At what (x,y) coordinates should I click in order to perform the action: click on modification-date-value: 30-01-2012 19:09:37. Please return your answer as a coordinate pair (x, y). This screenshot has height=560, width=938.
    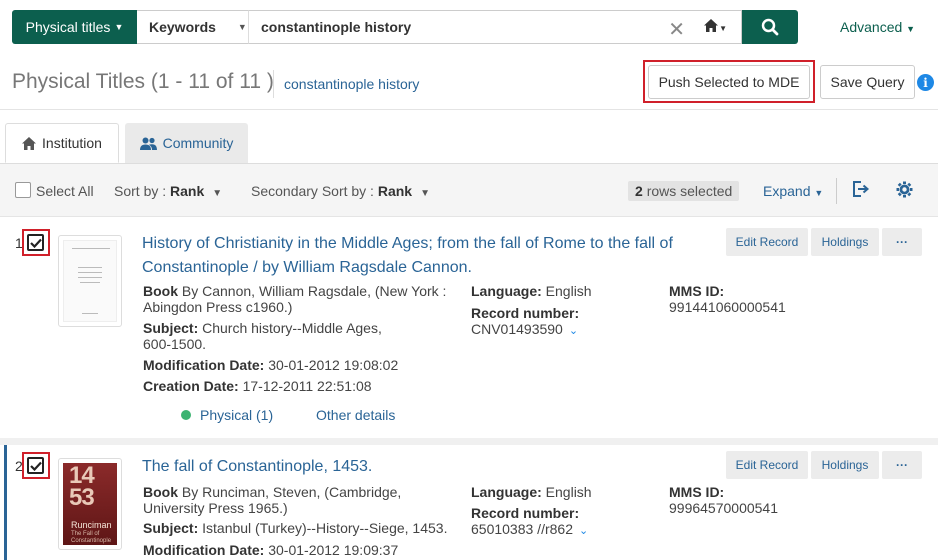
    Looking at the image, I should click on (333, 550).